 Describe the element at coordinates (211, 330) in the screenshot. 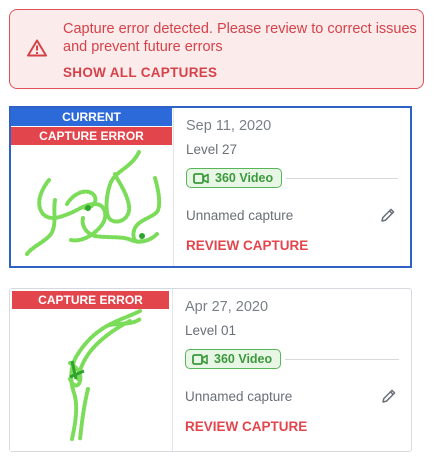

I see `capture-level: Level 01` at that location.